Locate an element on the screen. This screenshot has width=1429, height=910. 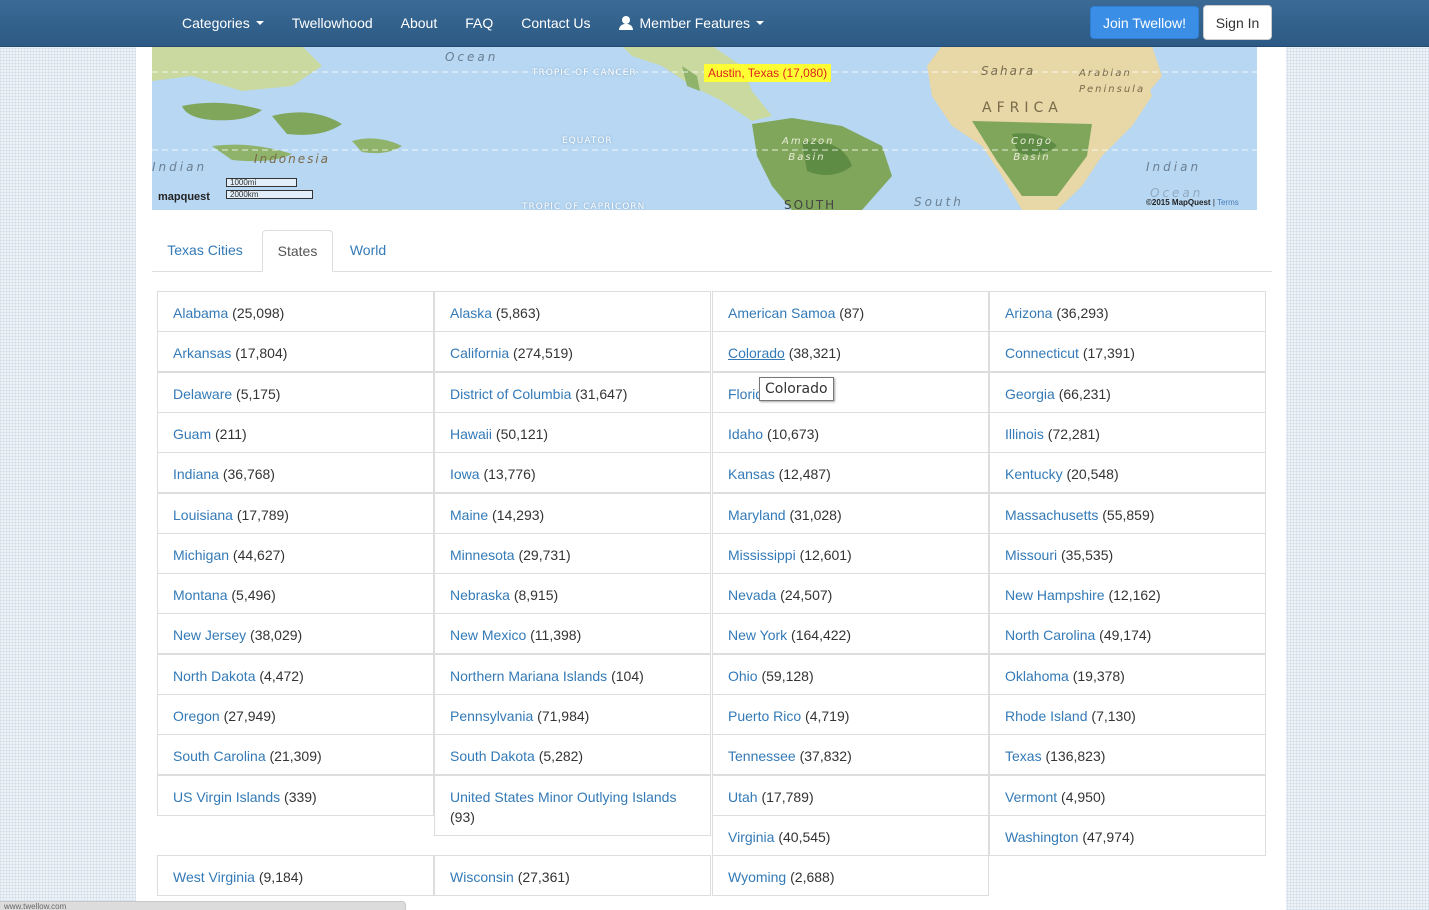
state-link: North Dakota is located at coordinates (214, 676).